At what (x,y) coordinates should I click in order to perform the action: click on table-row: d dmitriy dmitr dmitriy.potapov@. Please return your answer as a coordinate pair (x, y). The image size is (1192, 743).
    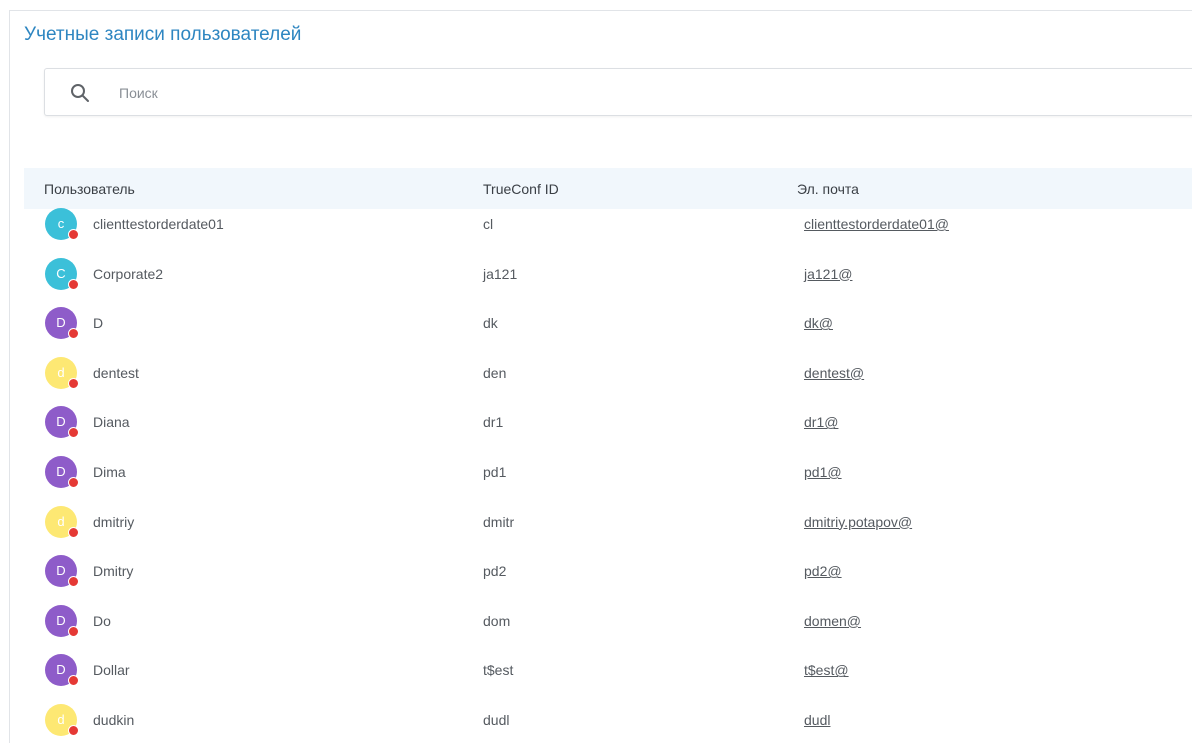
    Looking at the image, I should click on (601, 522).